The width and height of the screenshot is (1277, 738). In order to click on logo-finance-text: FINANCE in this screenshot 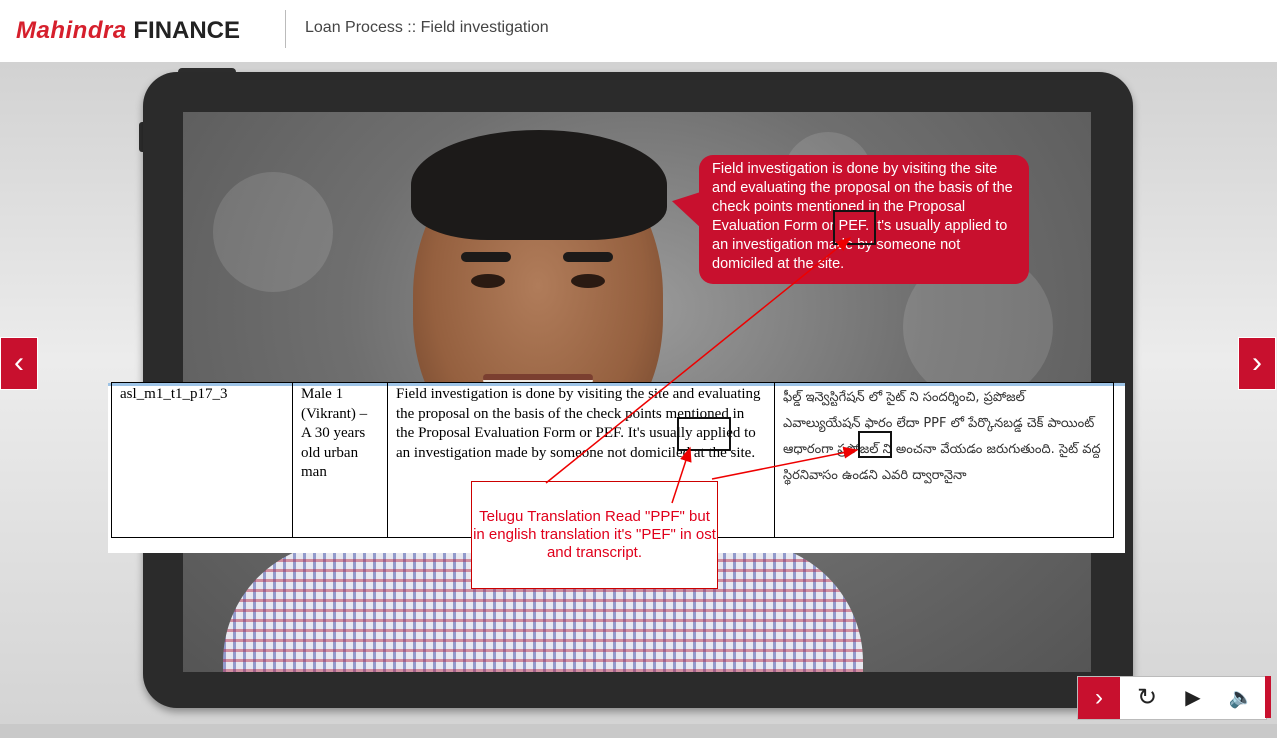, I will do `click(187, 30)`.